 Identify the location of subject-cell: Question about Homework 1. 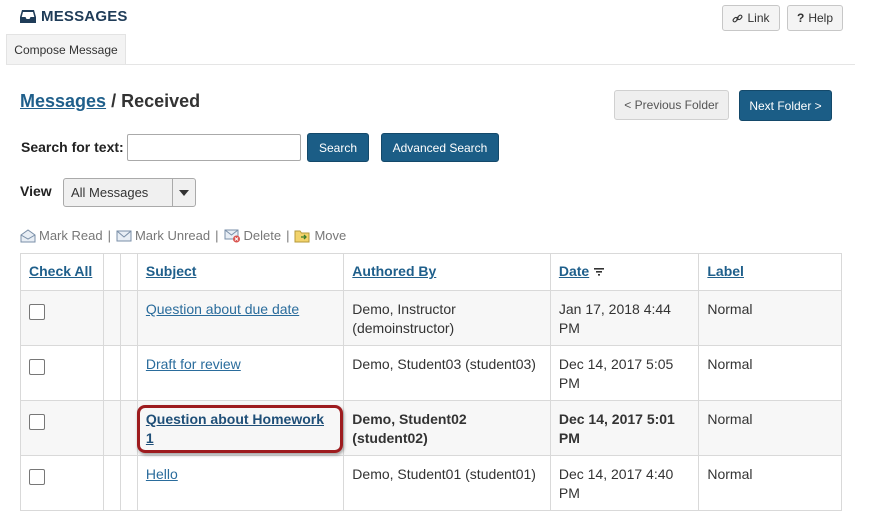
(240, 428).